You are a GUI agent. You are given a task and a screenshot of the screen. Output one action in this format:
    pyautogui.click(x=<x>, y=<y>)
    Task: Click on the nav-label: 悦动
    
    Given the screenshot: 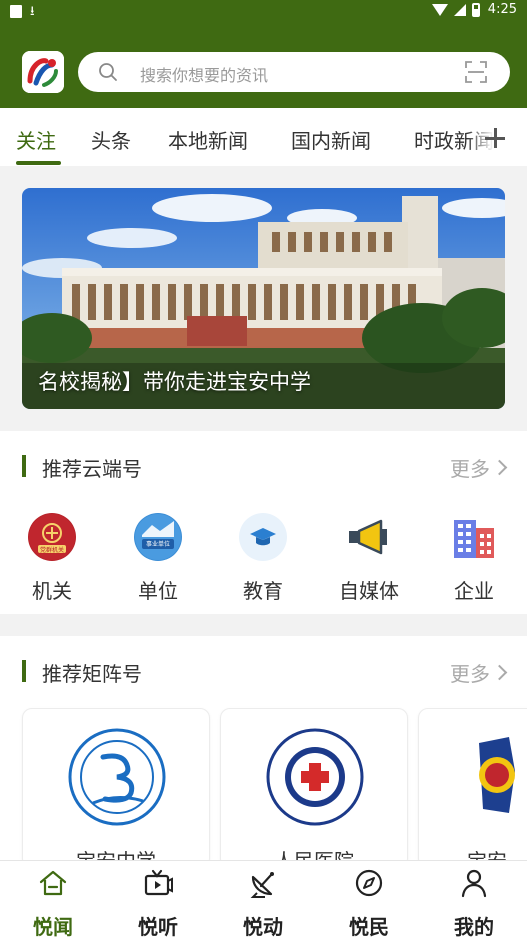 What is the action you would take?
    pyautogui.click(x=263, y=927)
    